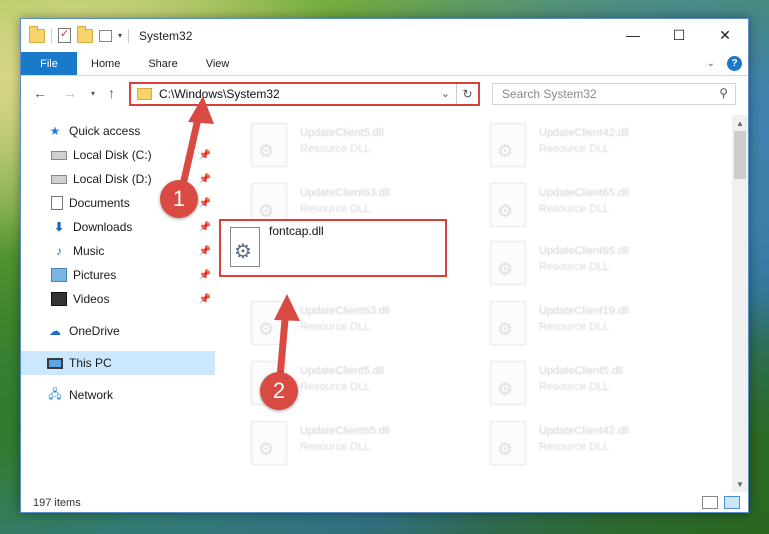 The height and width of the screenshot is (534, 769). I want to click on close-button: ✕, so click(725, 35).